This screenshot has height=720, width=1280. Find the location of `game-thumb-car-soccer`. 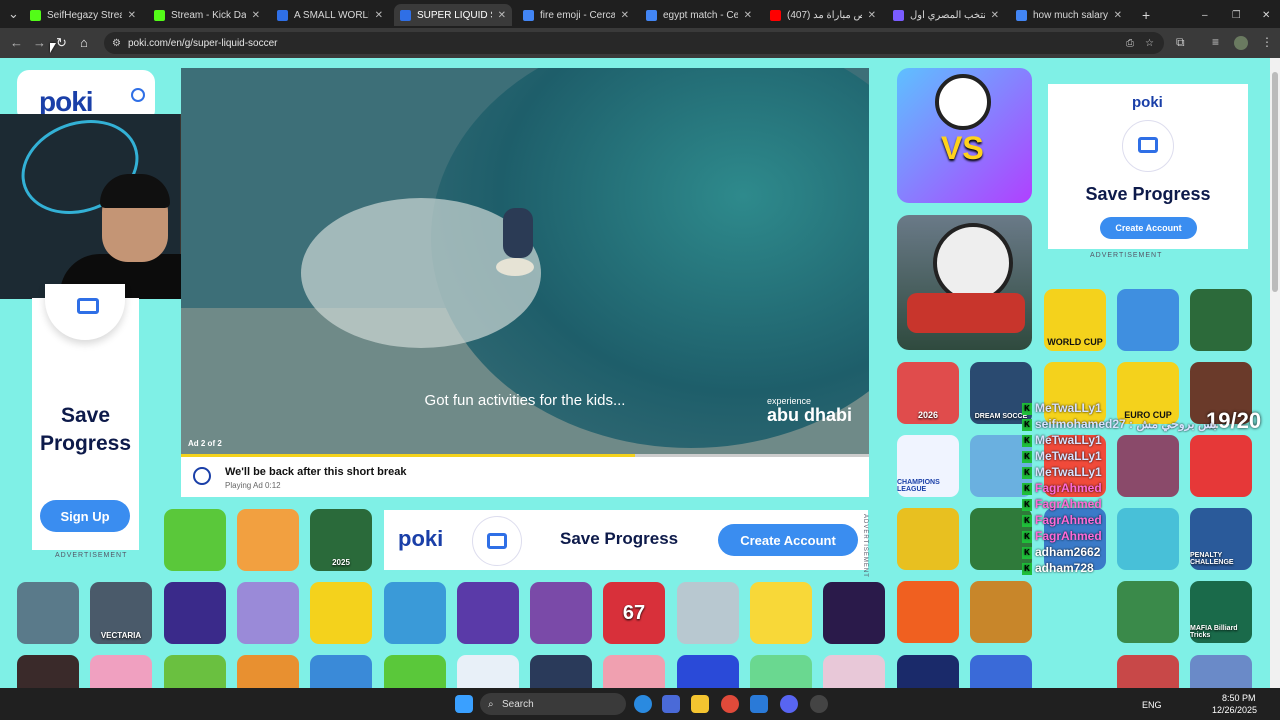

game-thumb-car-soccer is located at coordinates (964, 282).